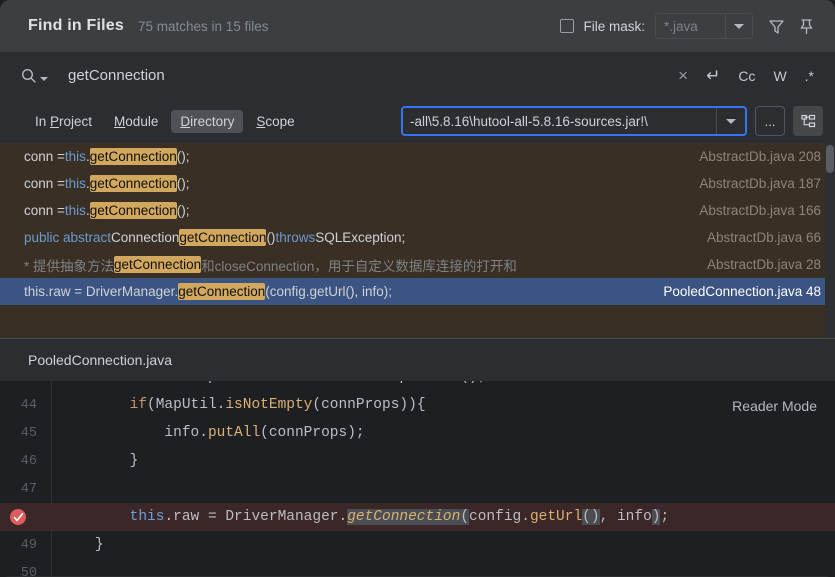 The height and width of the screenshot is (577, 835). I want to click on keyword-token: new, so click(351, 383).